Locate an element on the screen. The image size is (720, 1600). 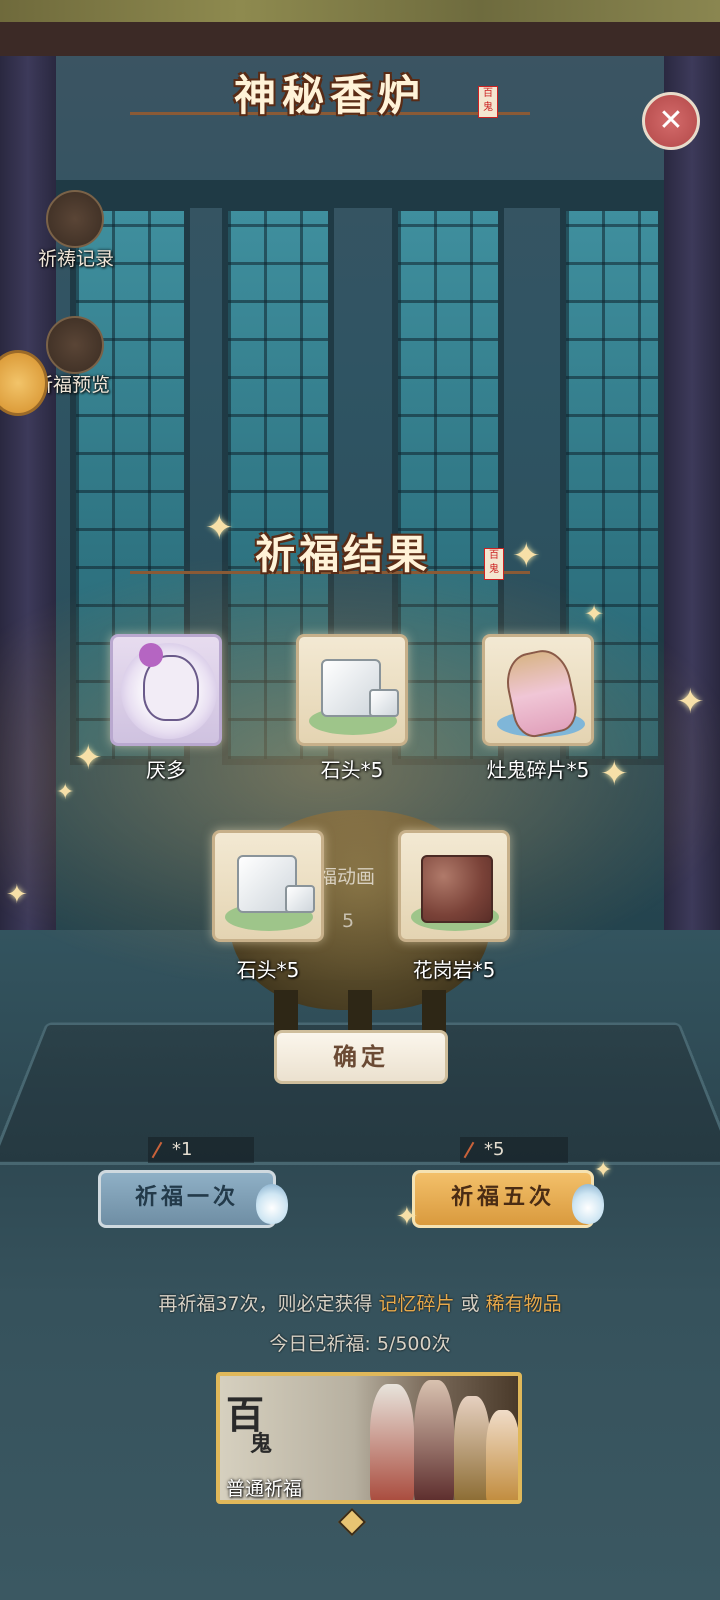
pray-once-label: 祈福一次 is located at coordinates (186, 1197).